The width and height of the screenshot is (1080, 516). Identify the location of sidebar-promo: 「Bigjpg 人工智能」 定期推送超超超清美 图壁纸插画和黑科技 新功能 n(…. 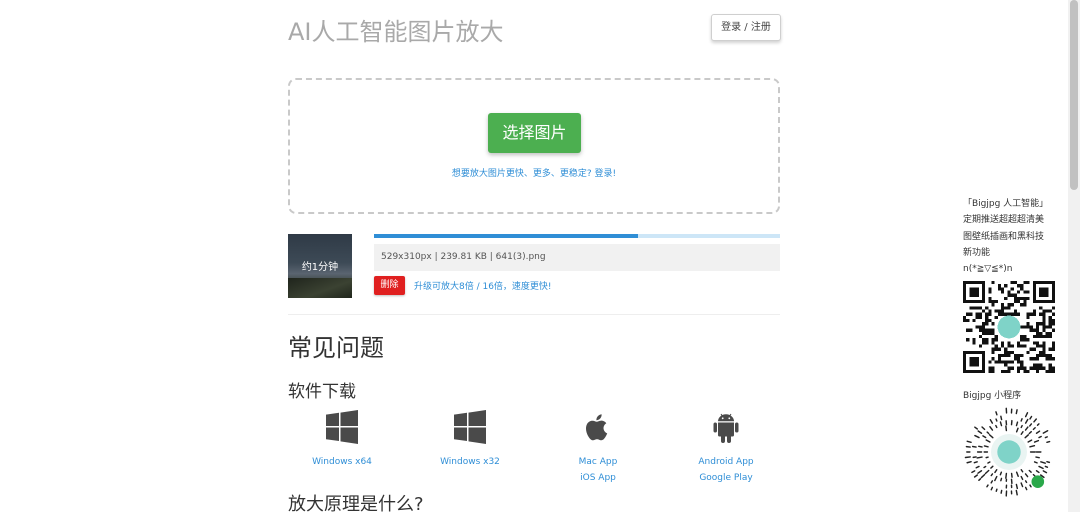
(1013, 236).